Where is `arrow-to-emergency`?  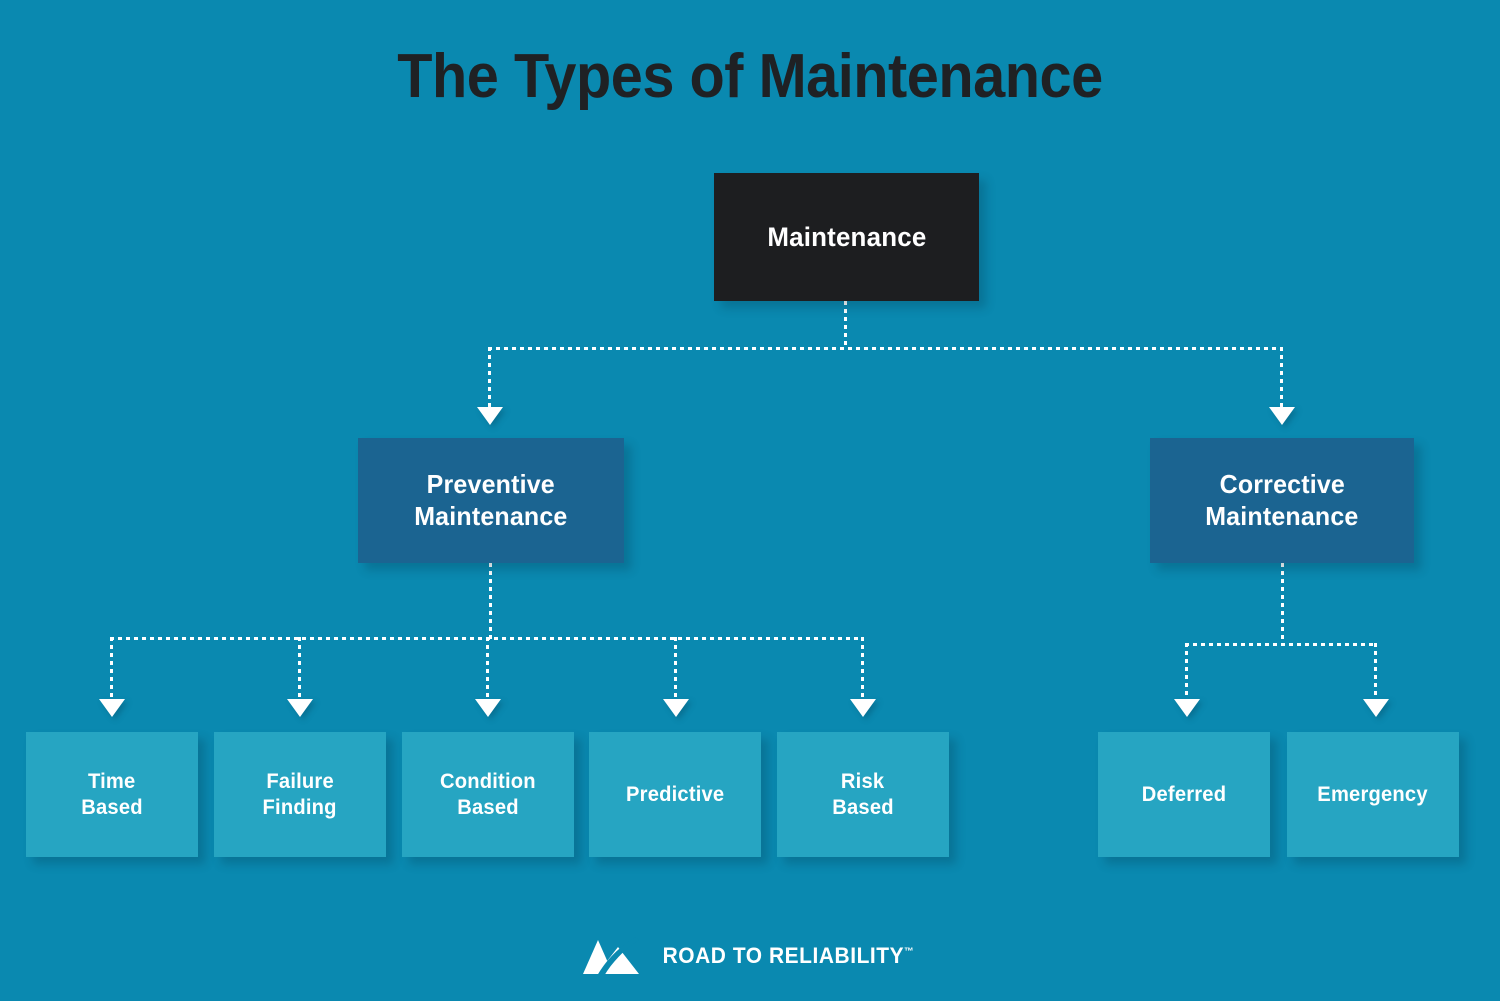
arrow-to-emergency is located at coordinates (1376, 708).